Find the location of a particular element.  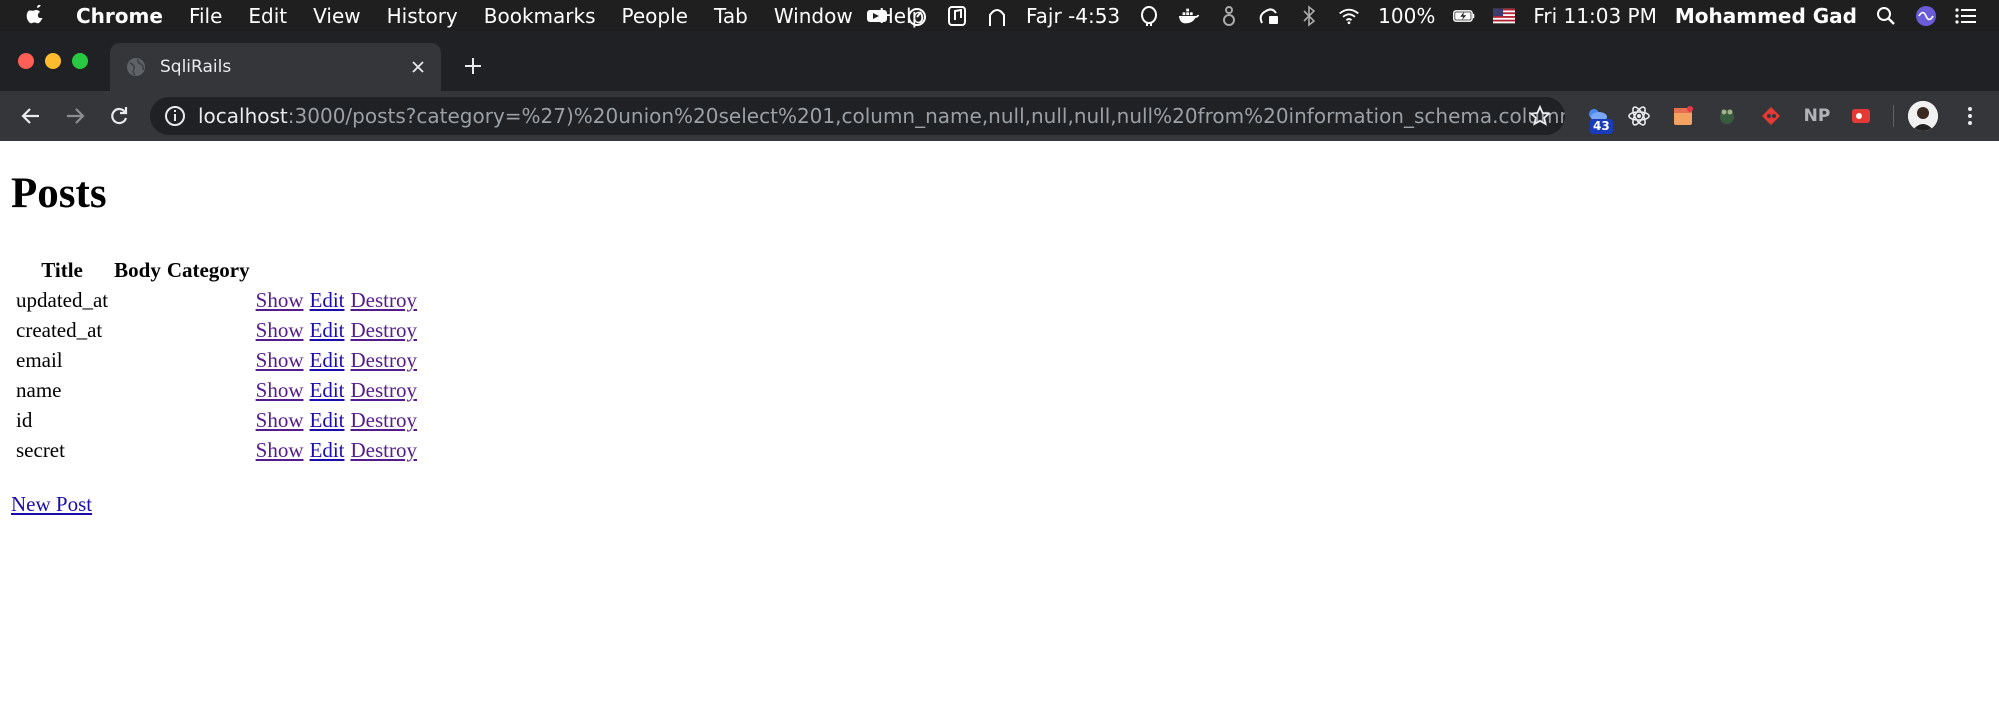

postgres-elephant-icon is located at coordinates (1149, 16).